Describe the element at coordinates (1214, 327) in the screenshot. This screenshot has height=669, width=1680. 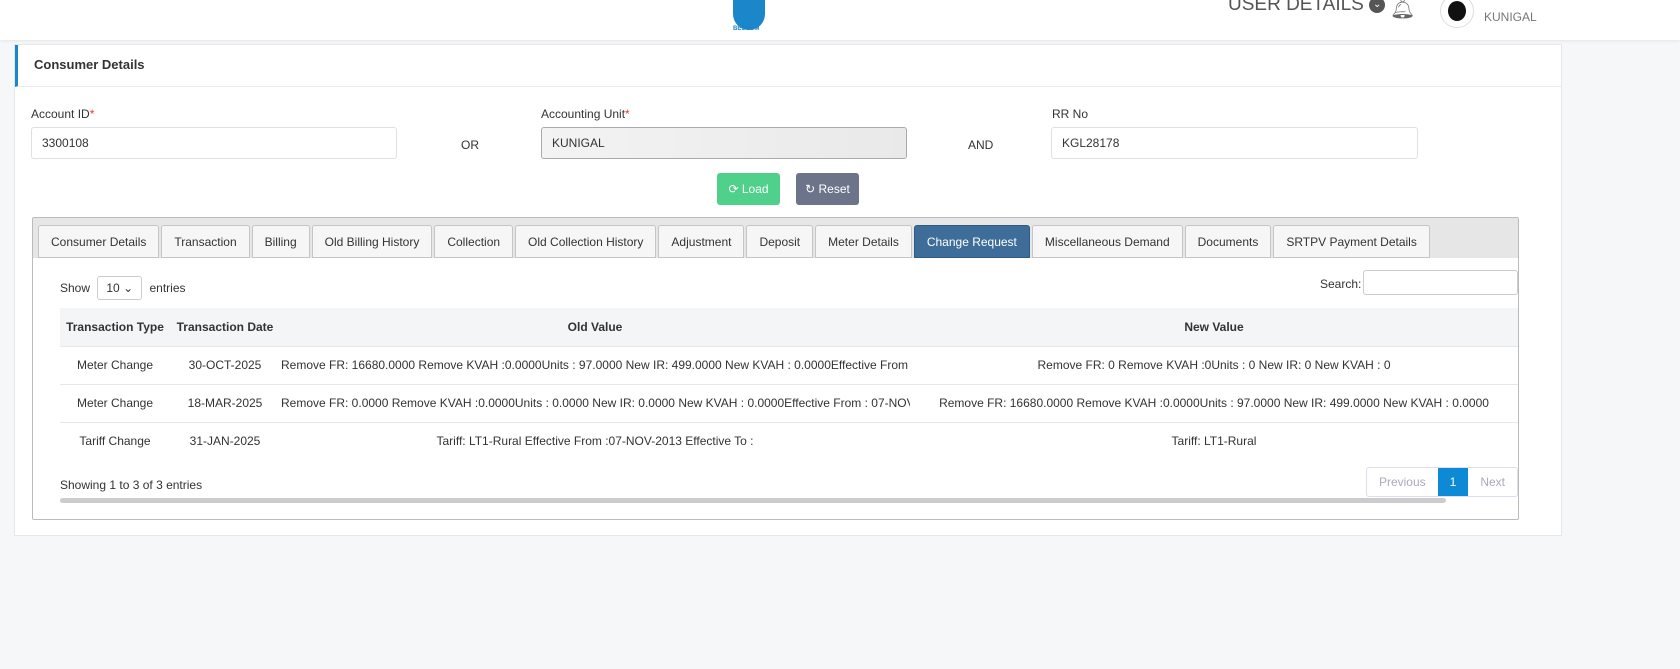
I see `column-header: New Value` at that location.